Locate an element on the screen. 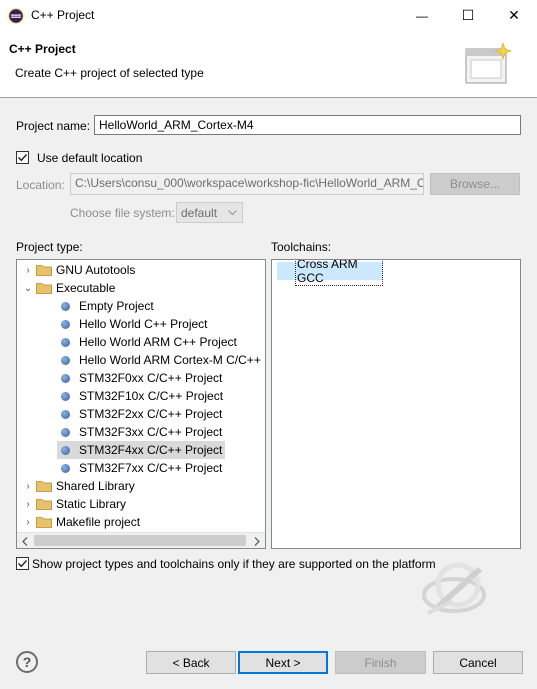 Image resolution: width=537 pixels, height=689 pixels. tree-leaf-item: STM32F3xx C/C++ Project is located at coordinates (143, 432).